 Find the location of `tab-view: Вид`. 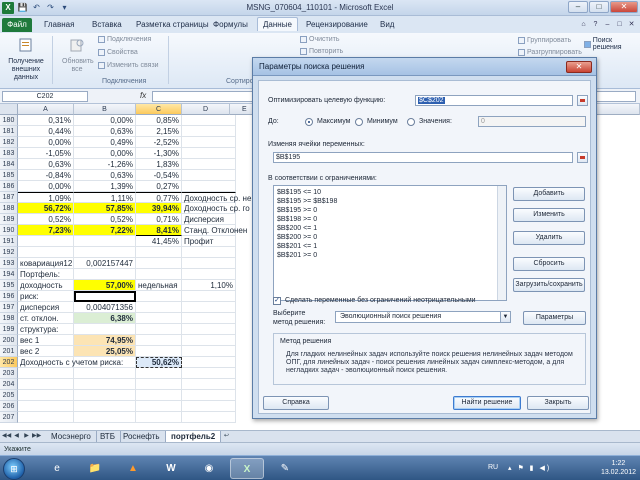

tab-view: Вид is located at coordinates (387, 24).